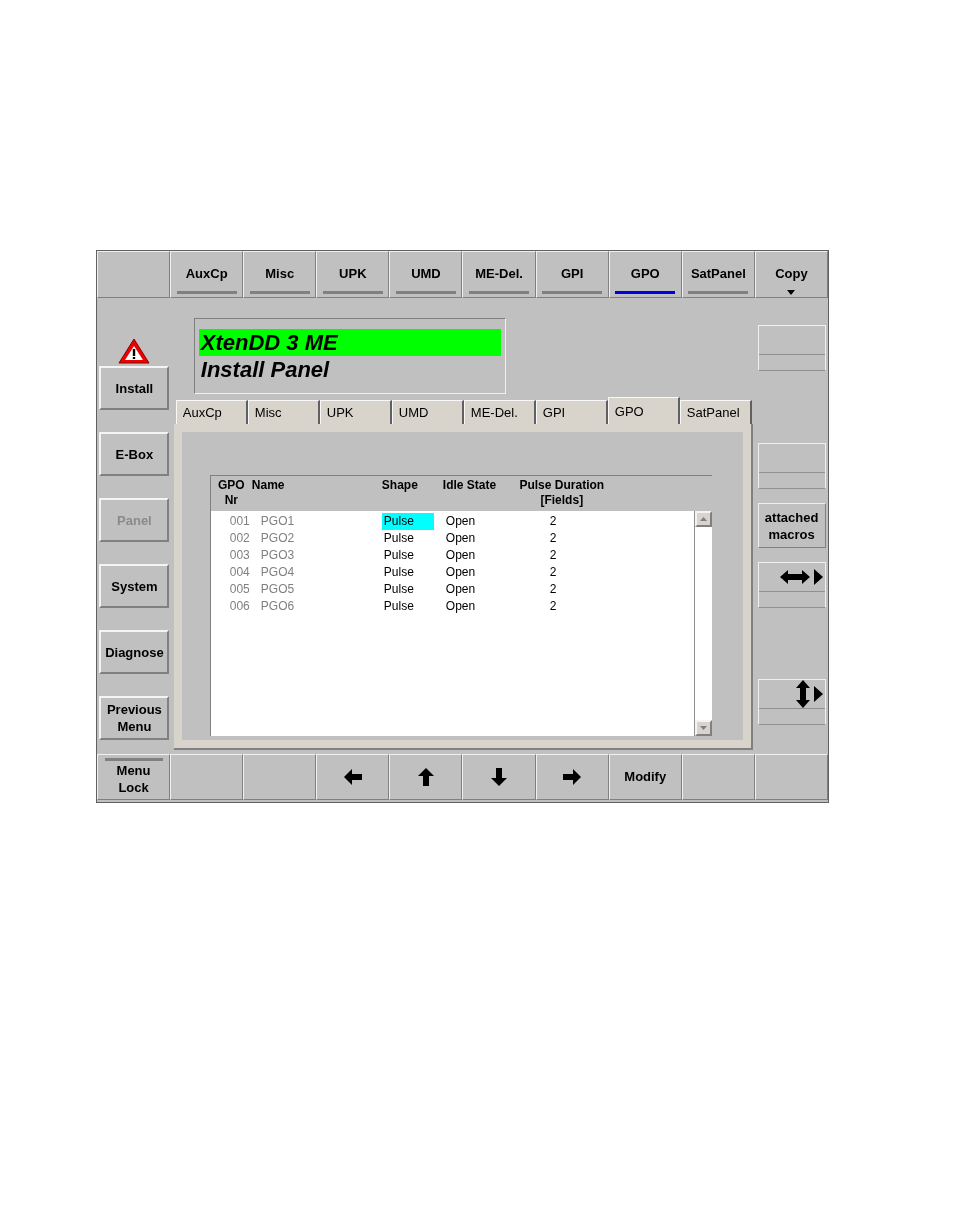 This screenshot has height=1227, width=954. Describe the element at coordinates (791, 525) in the screenshot. I see `attached-macros-button: attached macros` at that location.